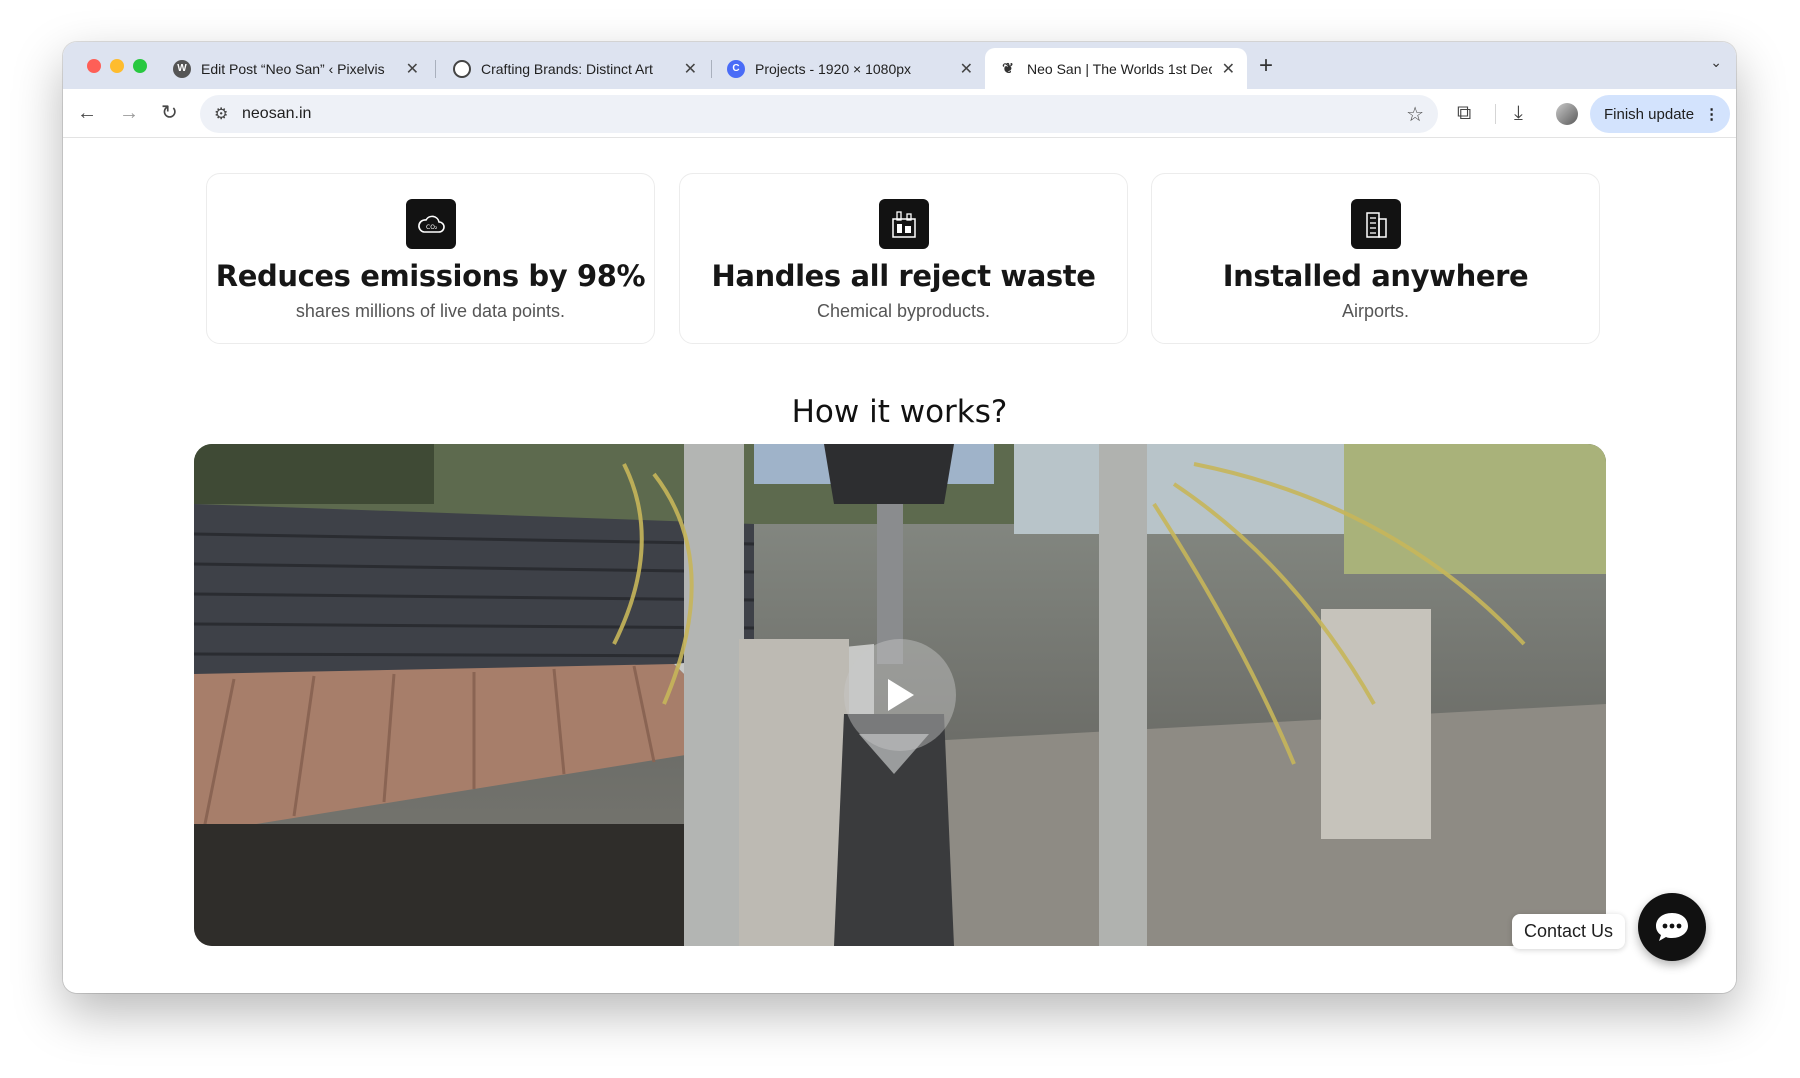  What do you see at coordinates (1711, 114) in the screenshot?
I see `more-vert-icon: ⋮` at bounding box center [1711, 114].